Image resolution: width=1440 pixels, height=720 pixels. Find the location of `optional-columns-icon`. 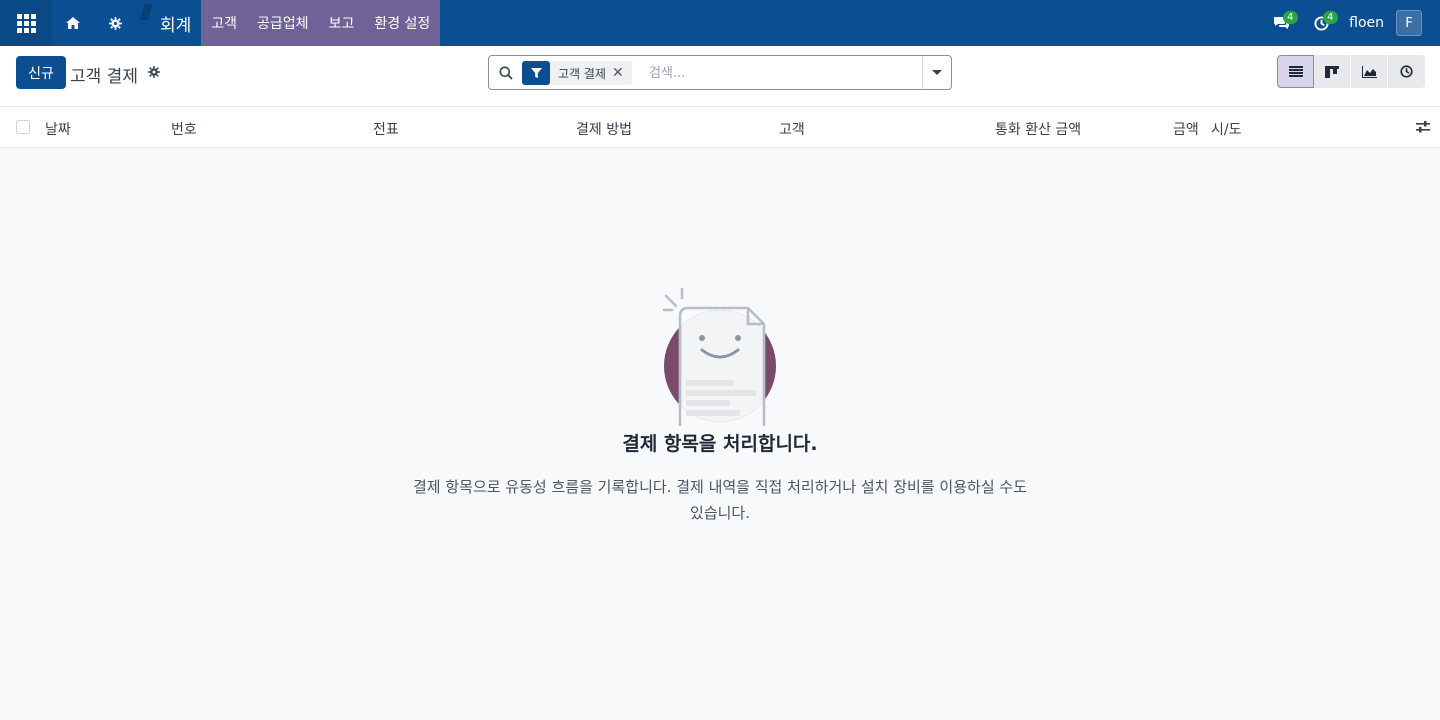

optional-columns-icon is located at coordinates (1423, 127).